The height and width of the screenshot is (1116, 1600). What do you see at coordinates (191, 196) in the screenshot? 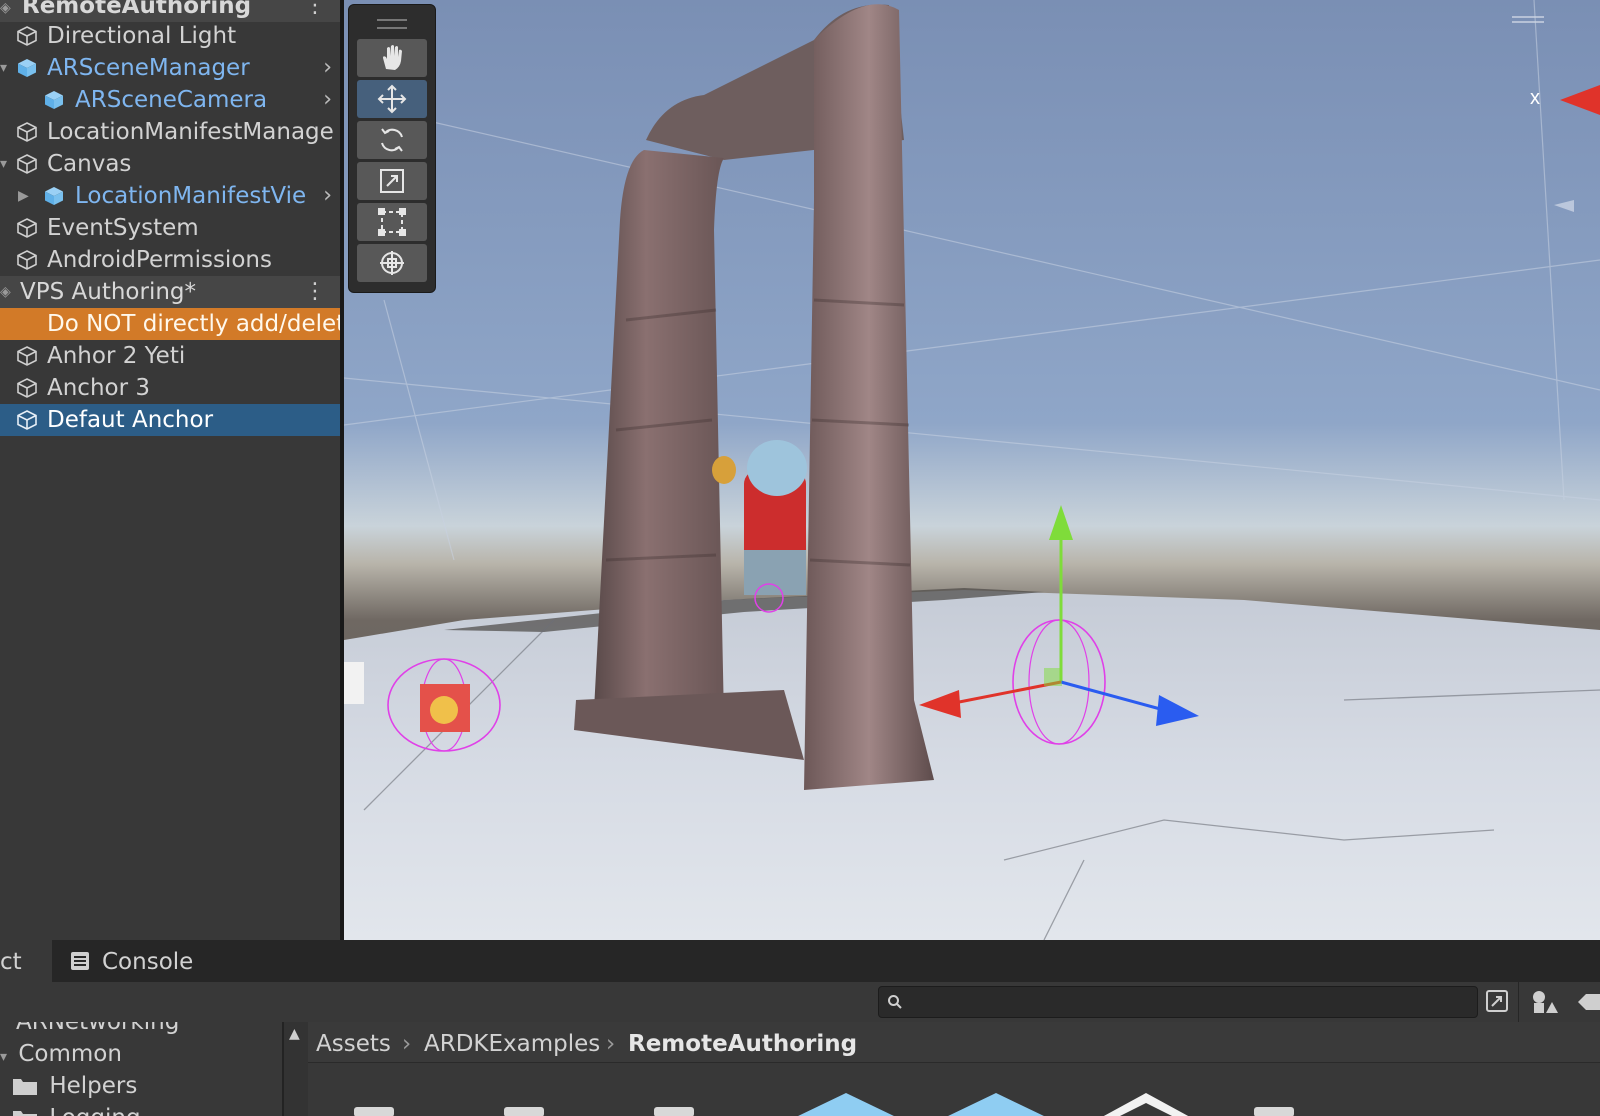
I see `hierarchy-item-label: LocationManifestVie` at bounding box center [191, 196].